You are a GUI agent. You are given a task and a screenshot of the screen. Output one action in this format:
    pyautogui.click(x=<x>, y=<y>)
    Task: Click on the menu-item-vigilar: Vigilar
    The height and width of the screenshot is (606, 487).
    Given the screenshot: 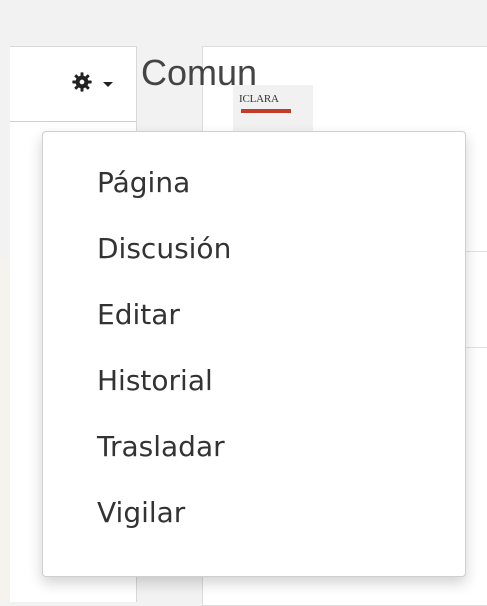 What is the action you would take?
    pyautogui.click(x=254, y=513)
    